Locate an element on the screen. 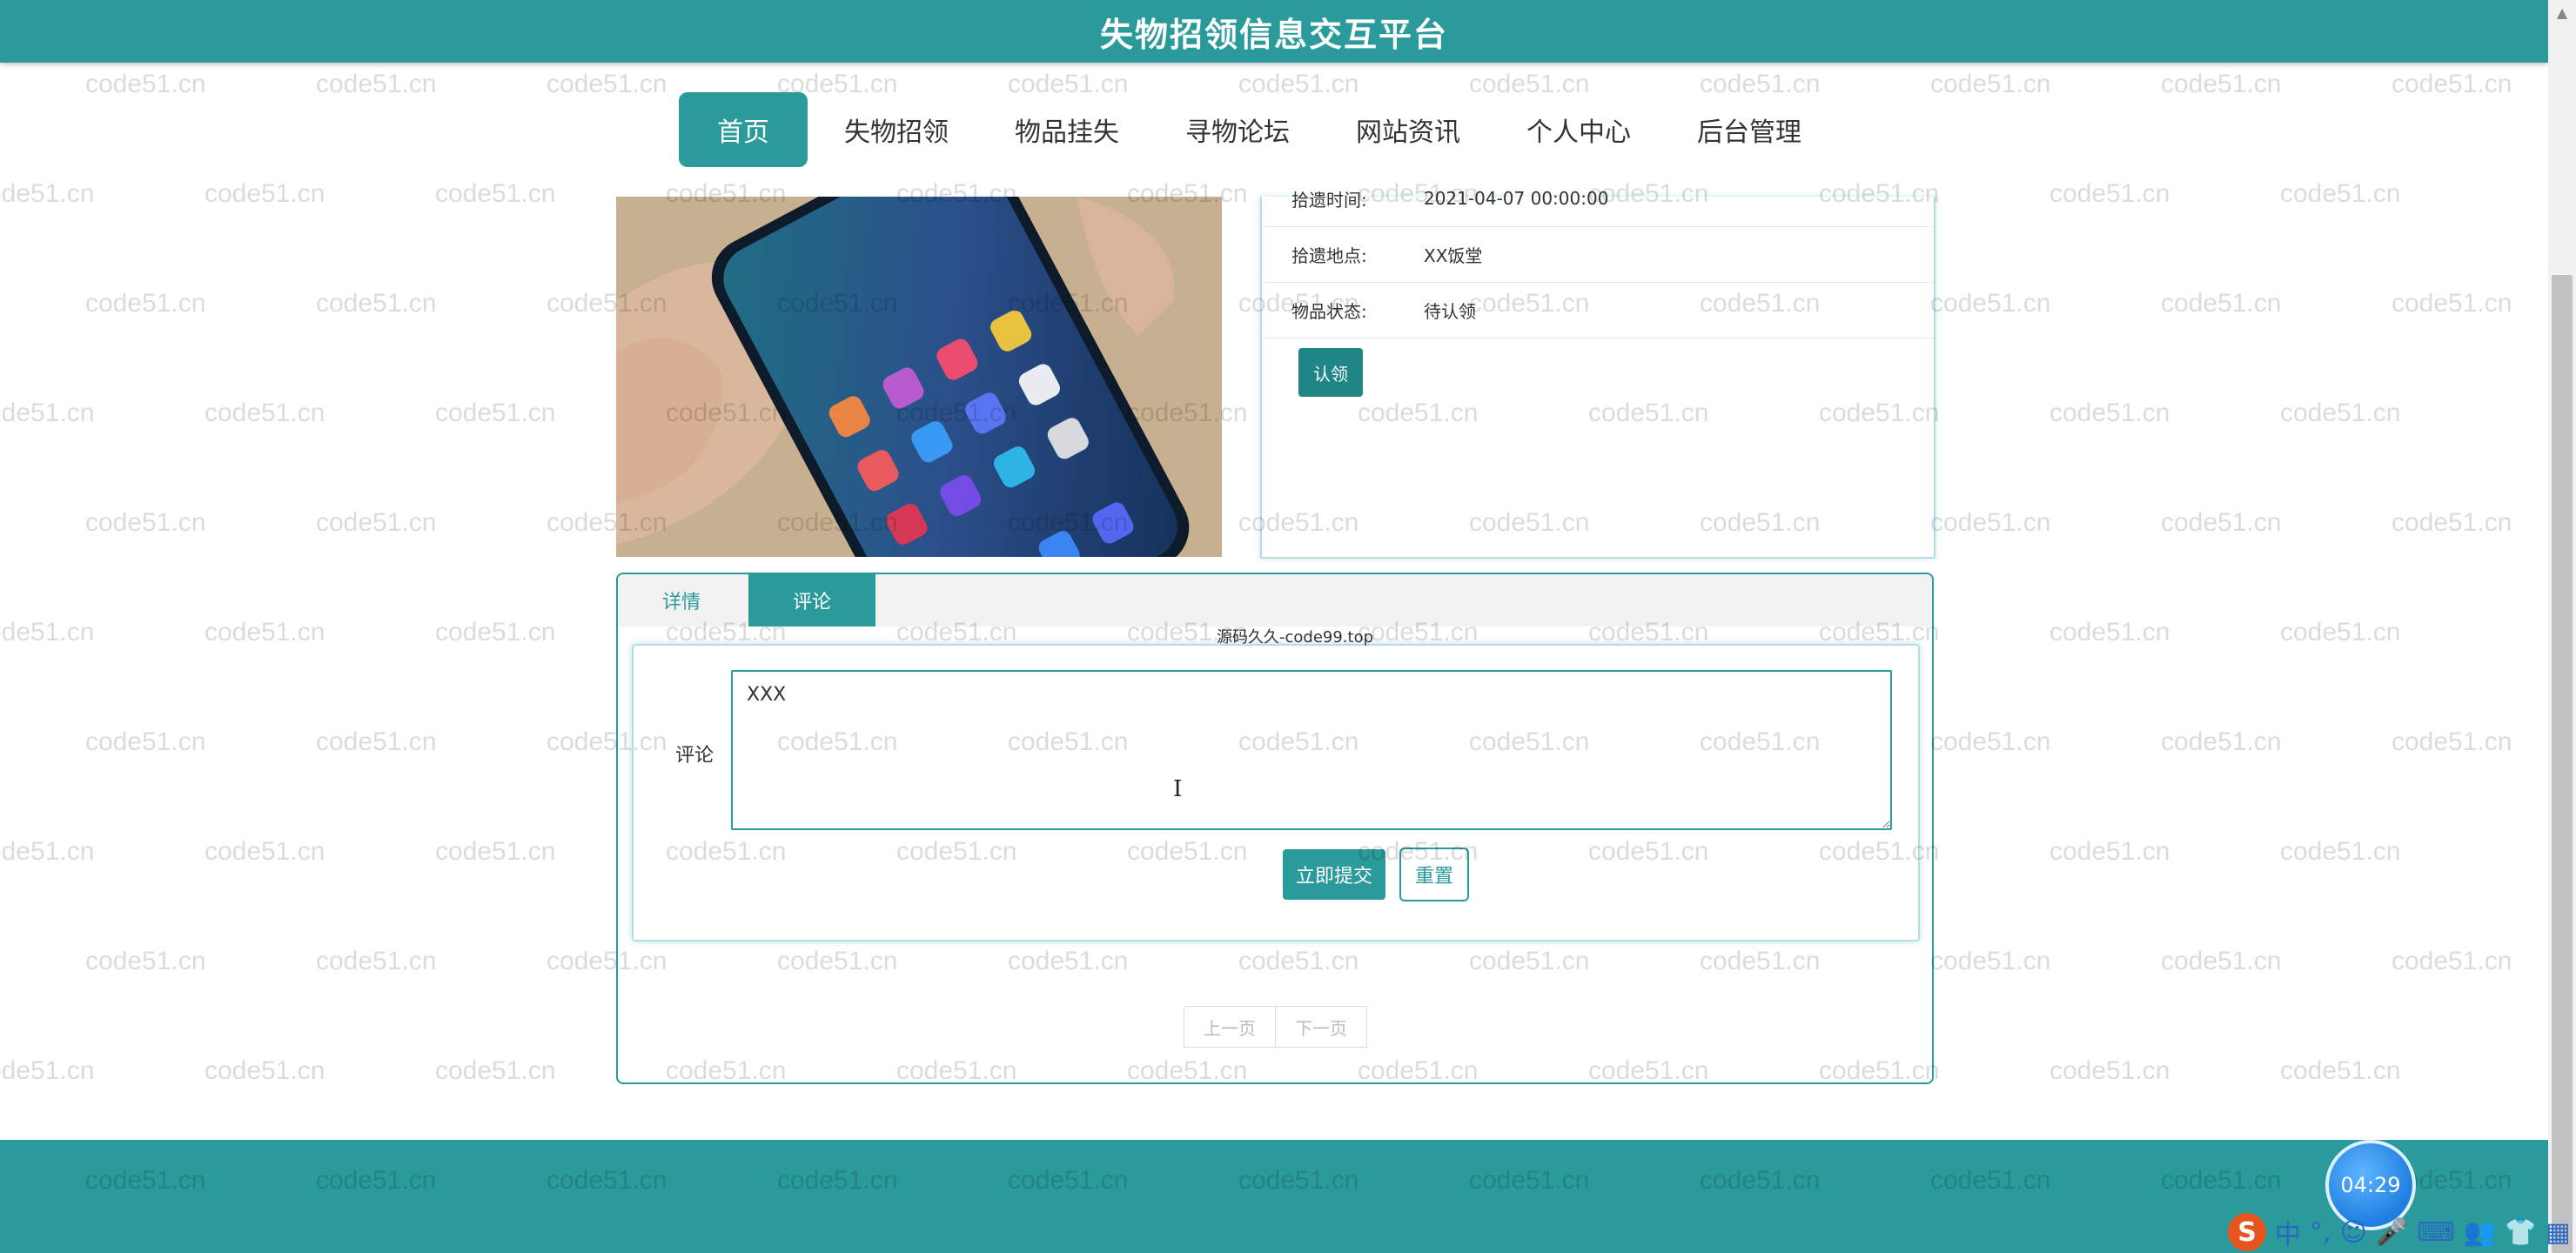 This screenshot has width=2576, height=1253. page-scrollbar: ▲ is located at coordinates (2562, 626).